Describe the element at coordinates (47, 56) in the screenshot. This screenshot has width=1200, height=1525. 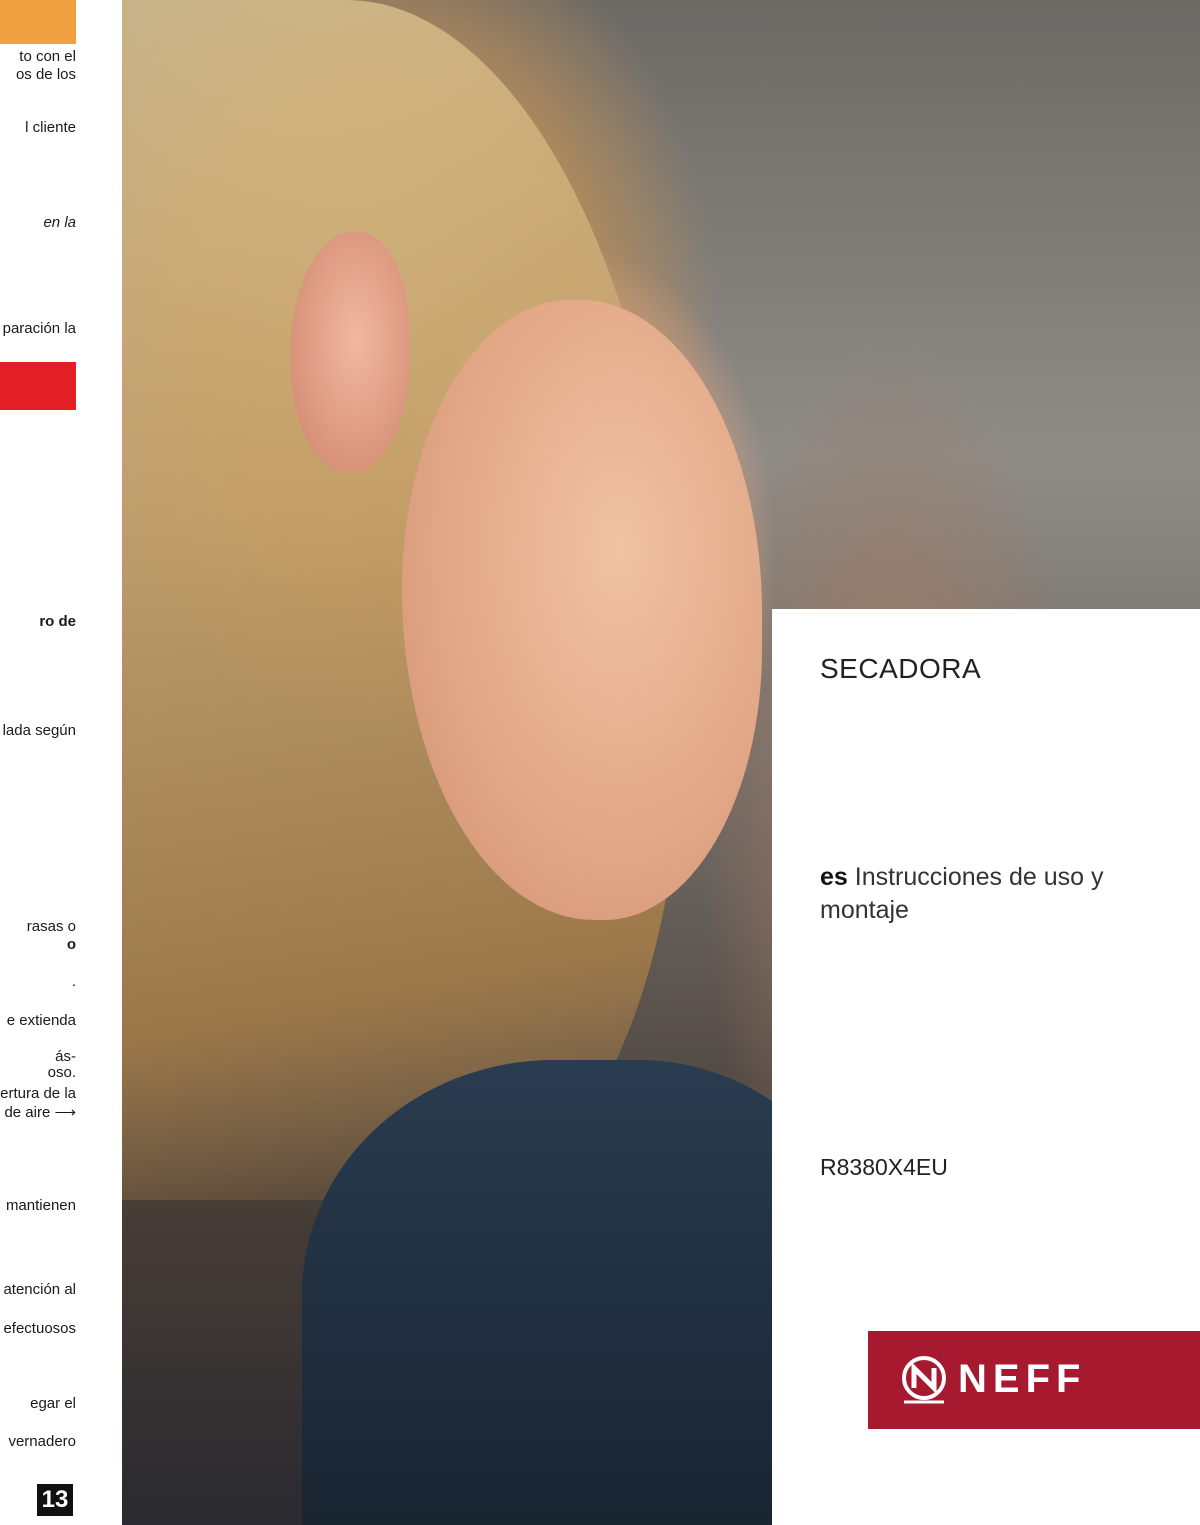
I see `text-line: to con el` at that location.